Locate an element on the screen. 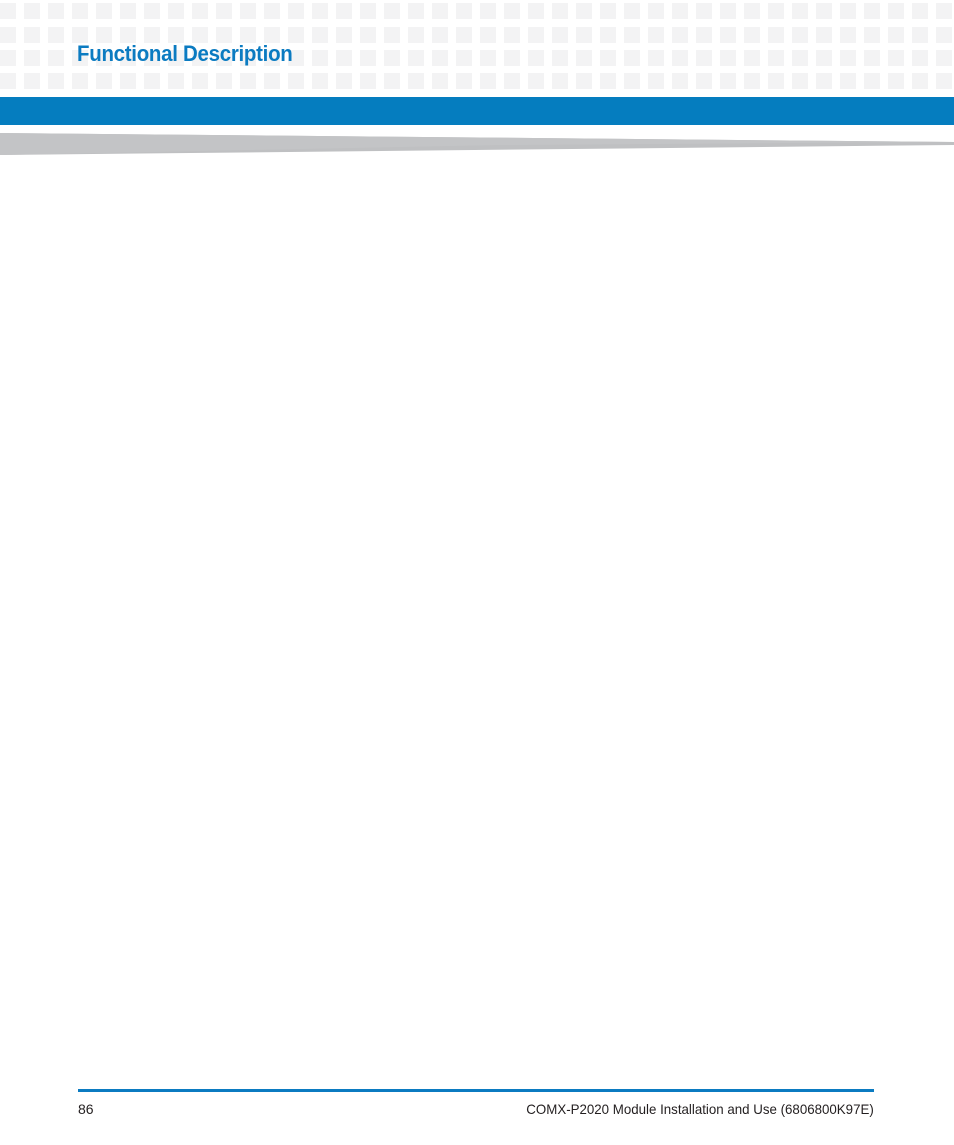 Image resolution: width=954 pixels, height=1145 pixels. square-row is located at coordinates (477, 11).